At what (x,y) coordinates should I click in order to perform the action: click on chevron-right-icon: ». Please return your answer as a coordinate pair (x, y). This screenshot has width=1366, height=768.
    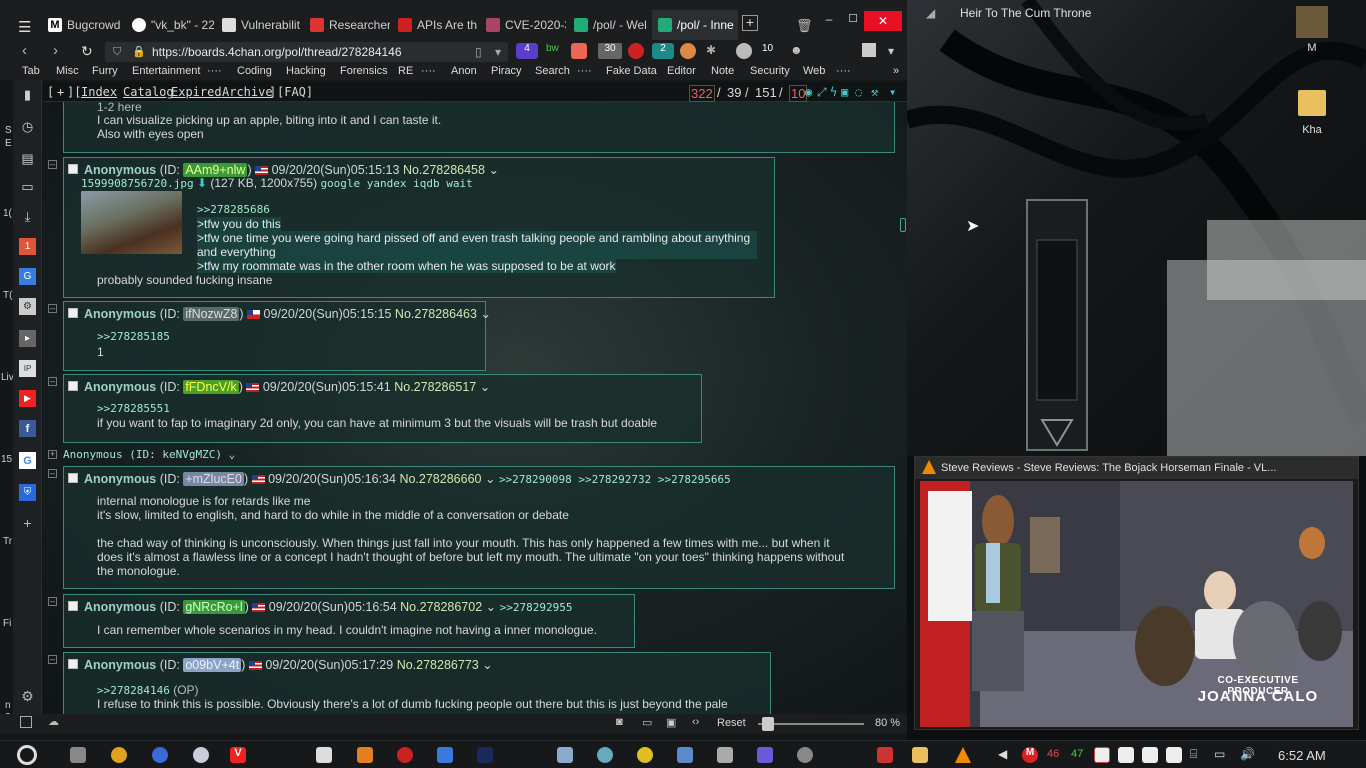
    Looking at the image, I should click on (896, 71).